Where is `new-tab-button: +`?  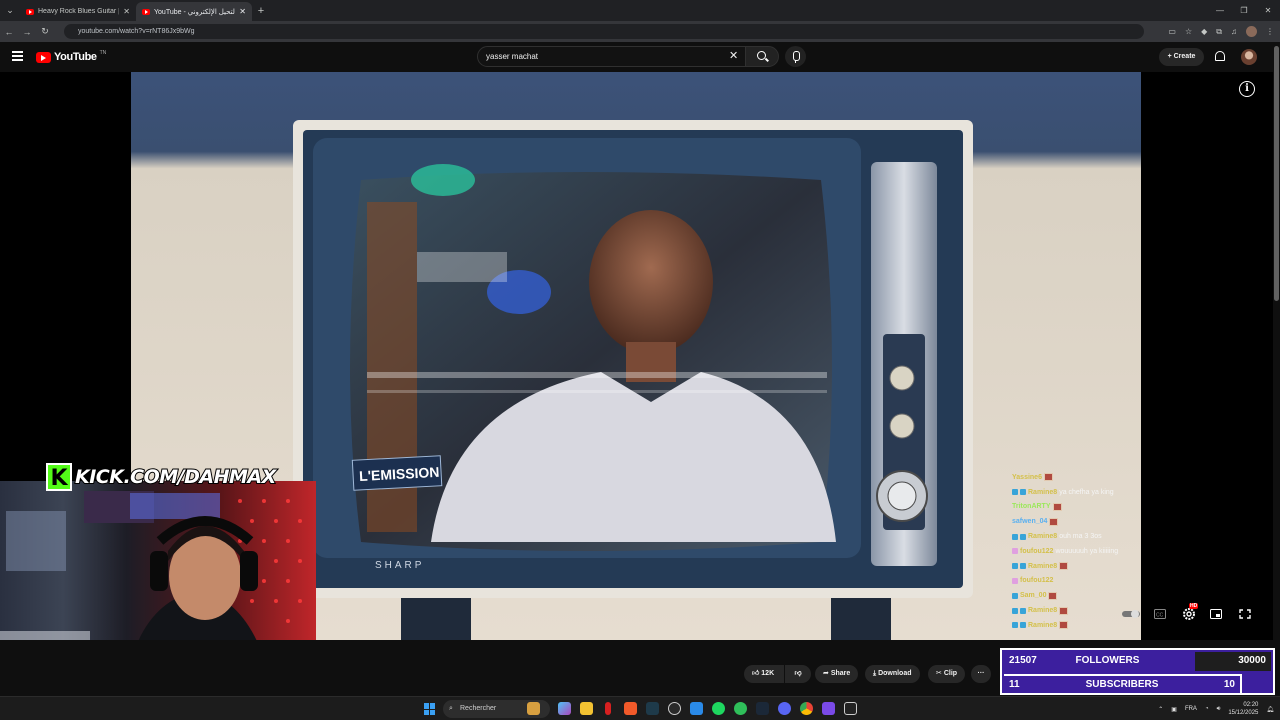 new-tab-button: + is located at coordinates (261, 11).